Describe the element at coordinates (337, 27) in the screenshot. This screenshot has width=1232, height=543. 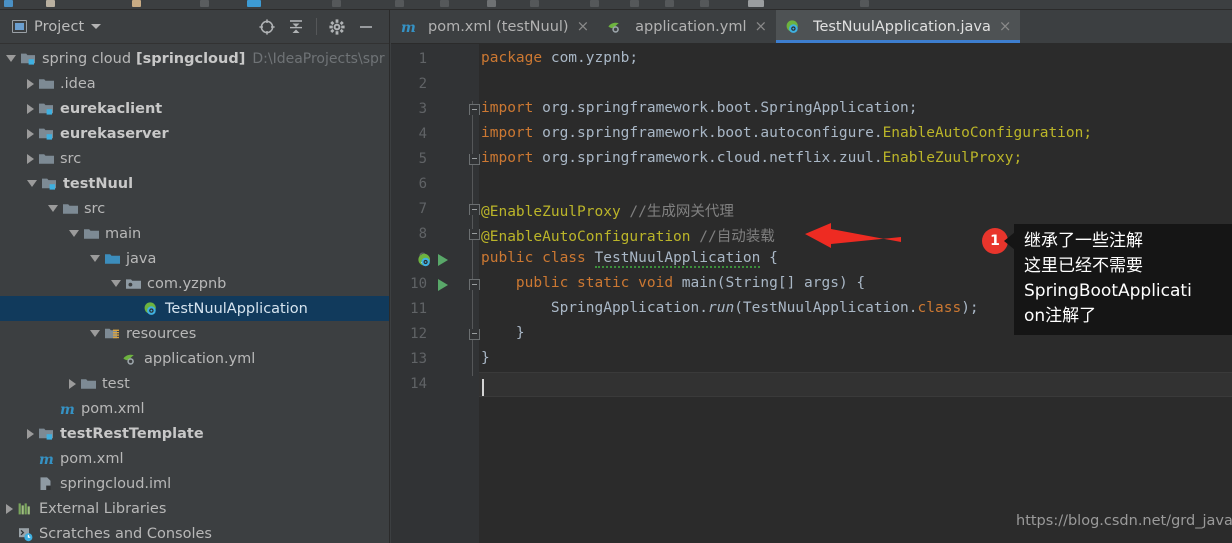
I see `gear-icon` at that location.